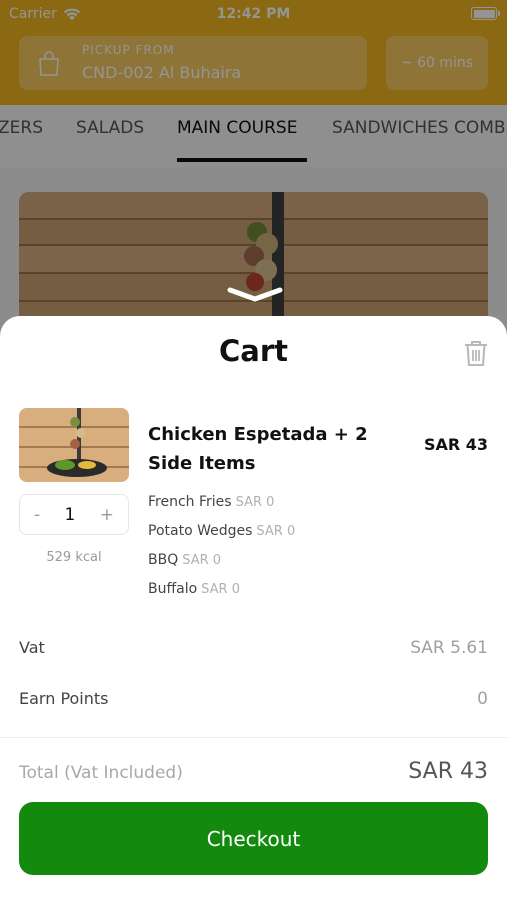 This screenshot has height=900, width=507. I want to click on modifier-item: Potato Wedges SAR 0, so click(221, 531).